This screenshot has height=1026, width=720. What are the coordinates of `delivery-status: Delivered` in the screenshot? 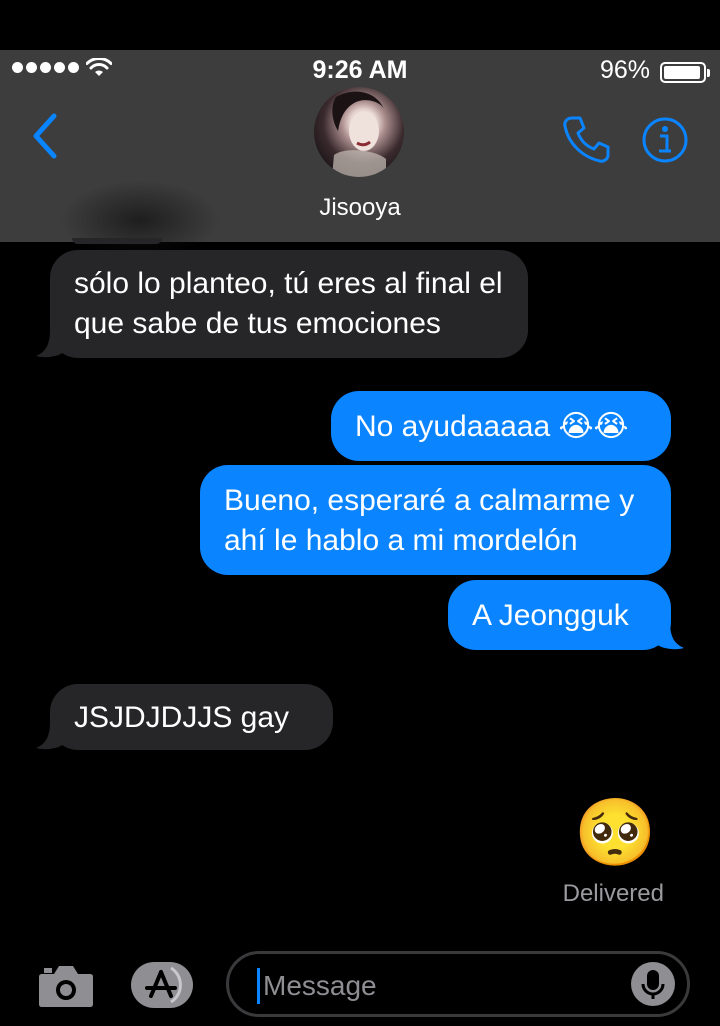 It's located at (613, 893).